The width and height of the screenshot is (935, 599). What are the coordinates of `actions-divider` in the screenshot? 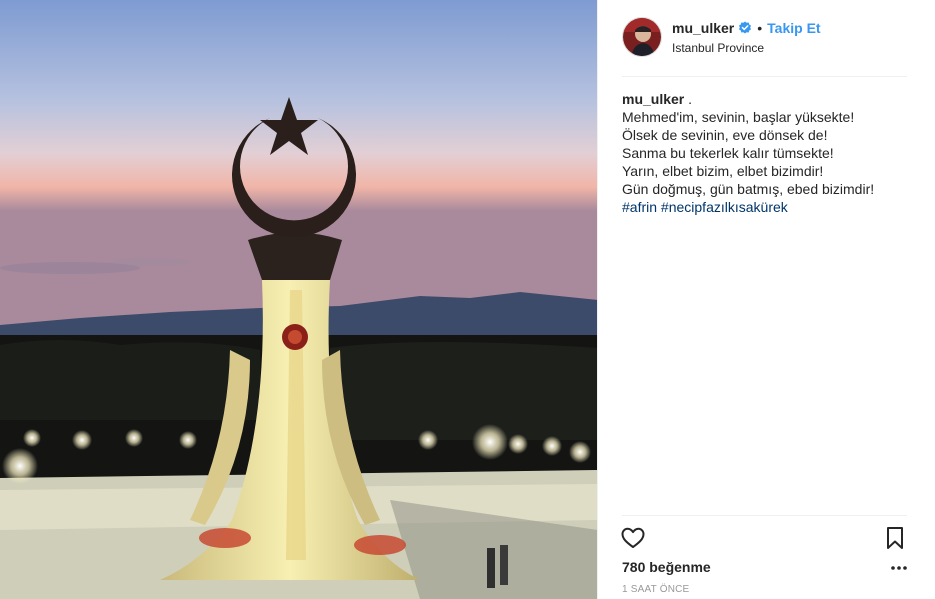 It's located at (764, 515).